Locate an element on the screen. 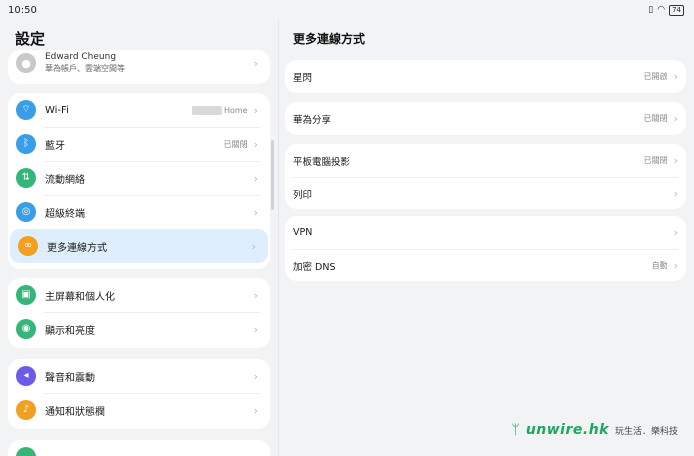  huawei-share-card: 華為分享 已關閉 › is located at coordinates (485, 118).